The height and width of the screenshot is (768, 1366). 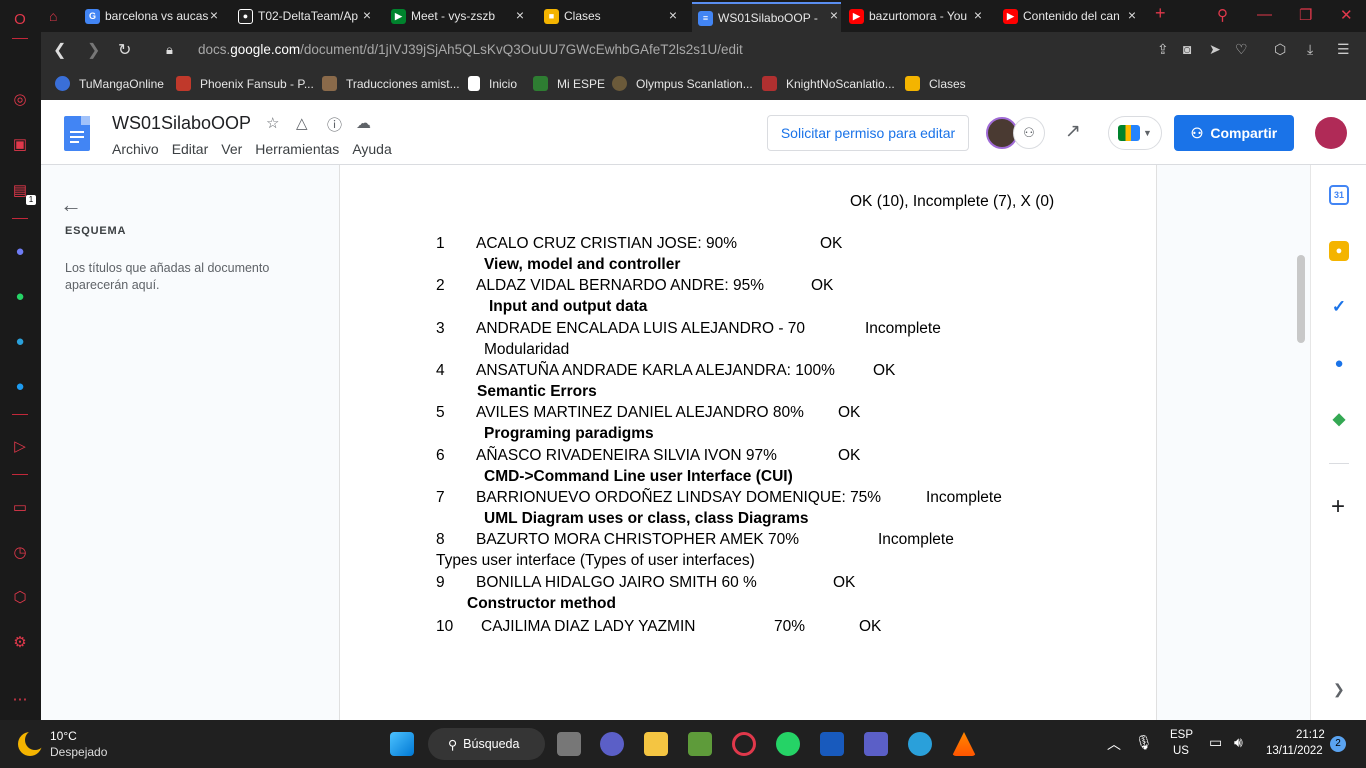 What do you see at coordinates (20, 144) in the screenshot?
I see `bag-icon: ▣` at bounding box center [20, 144].